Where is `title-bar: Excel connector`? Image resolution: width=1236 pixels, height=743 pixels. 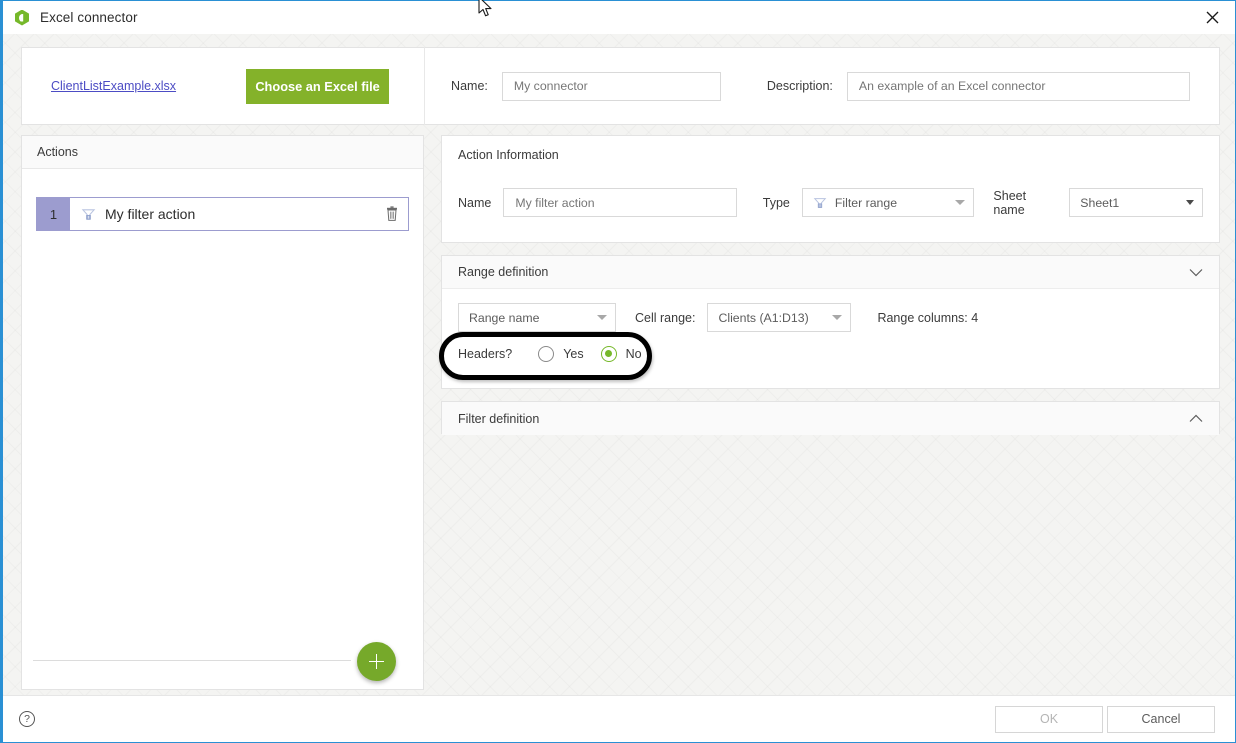
title-bar: Excel connector is located at coordinates (619, 17).